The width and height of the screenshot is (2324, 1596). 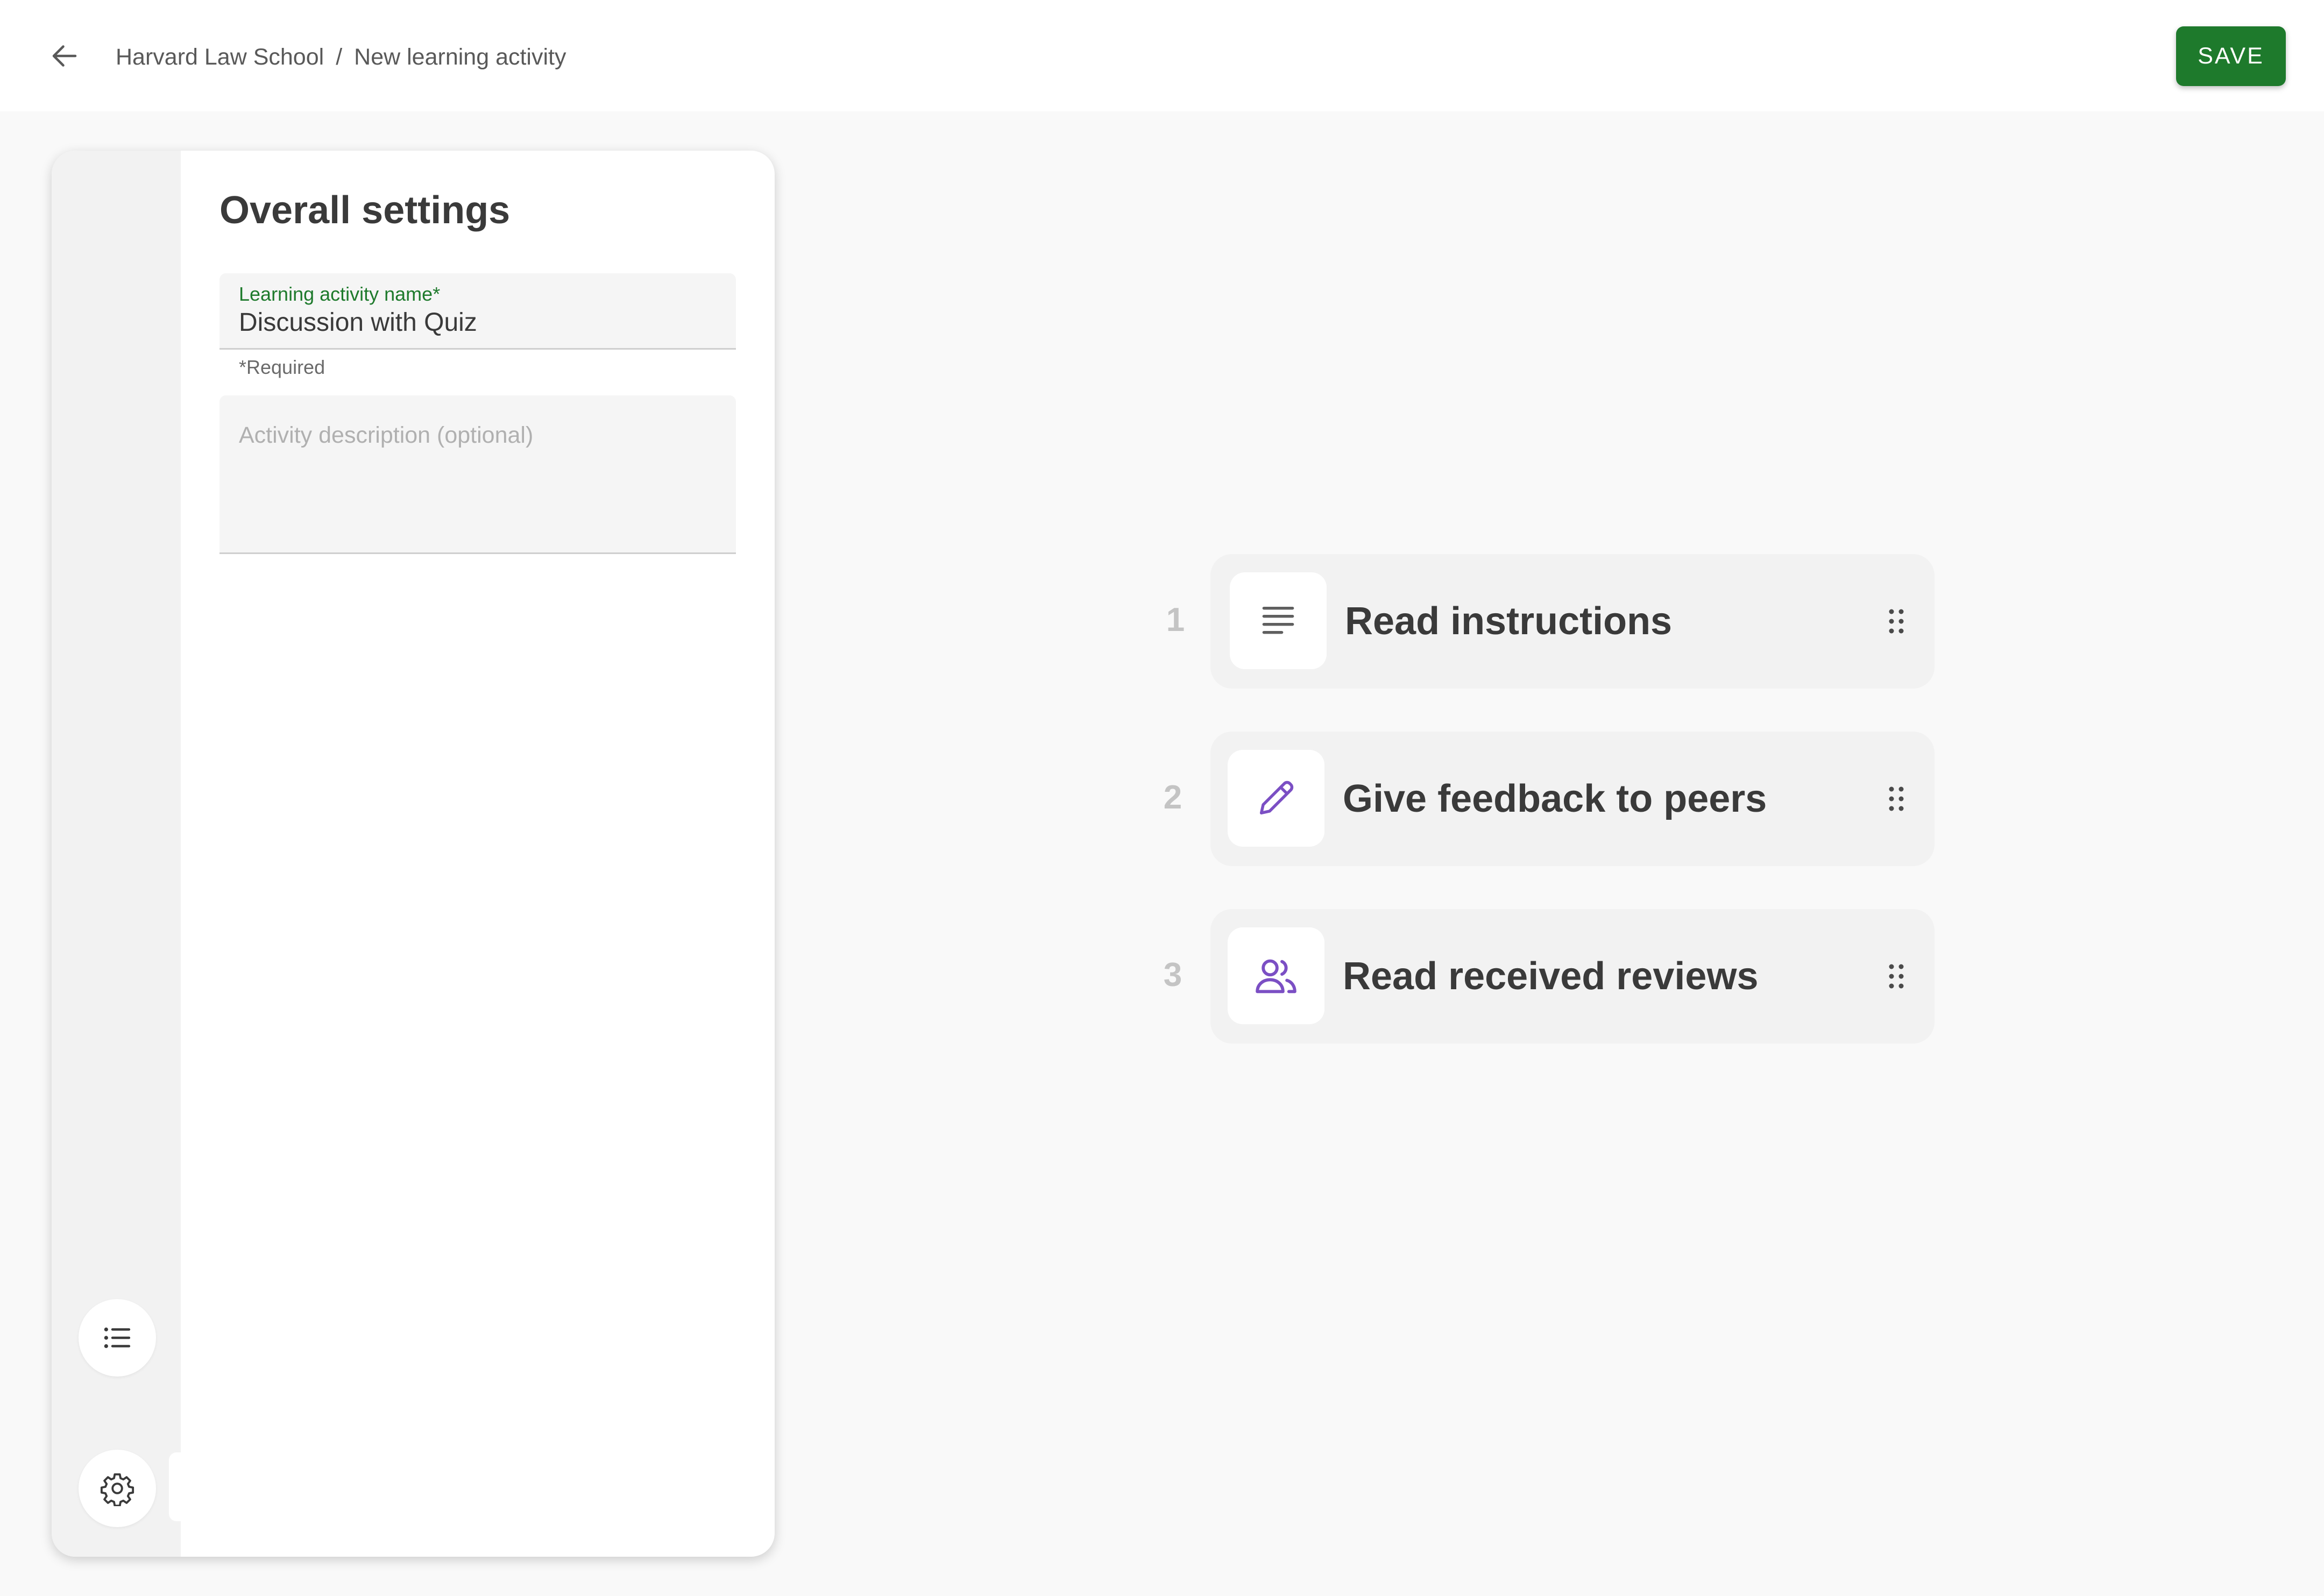 What do you see at coordinates (282, 367) in the screenshot?
I see `required-helper-text: *Required` at bounding box center [282, 367].